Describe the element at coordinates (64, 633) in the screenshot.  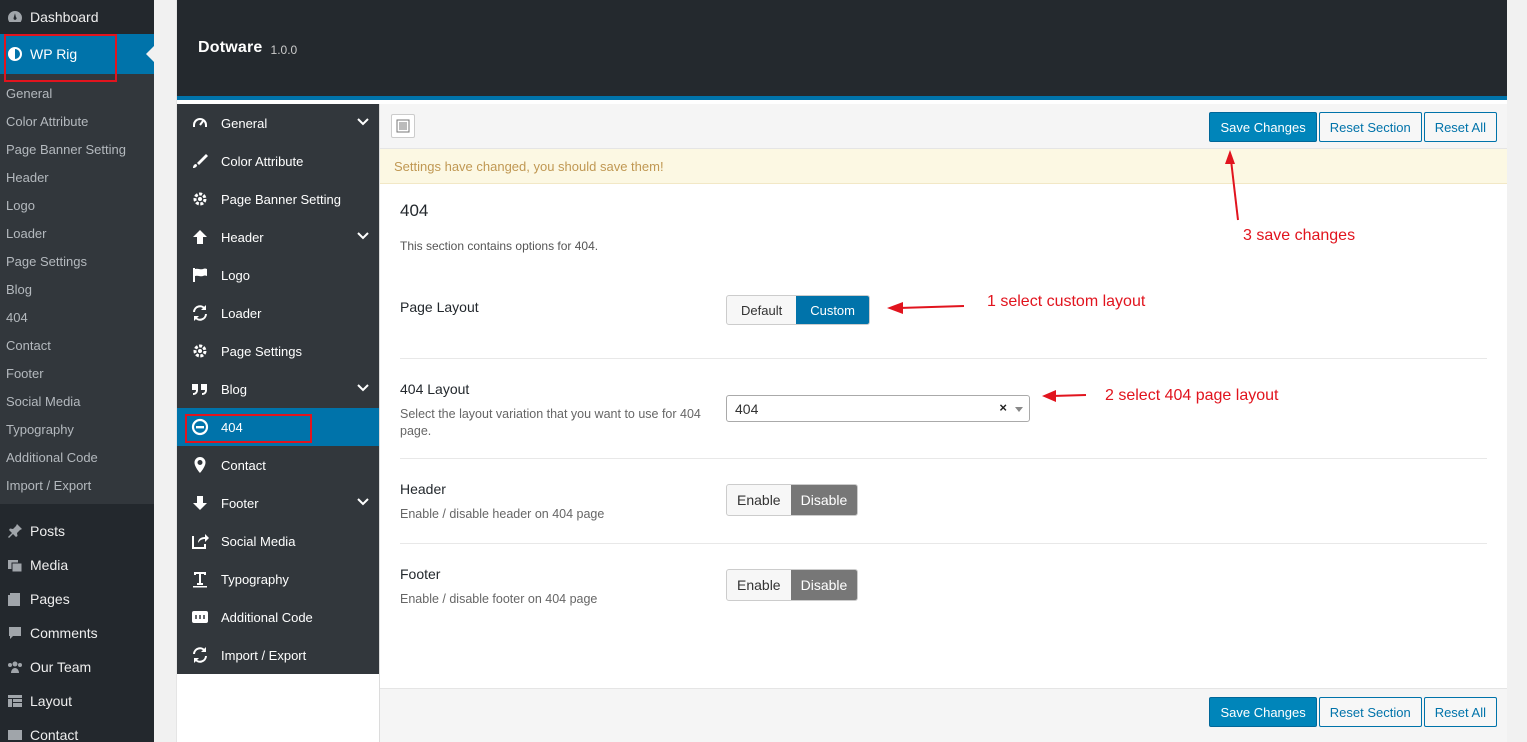
I see `wp-menu-comments-label: Comments` at that location.